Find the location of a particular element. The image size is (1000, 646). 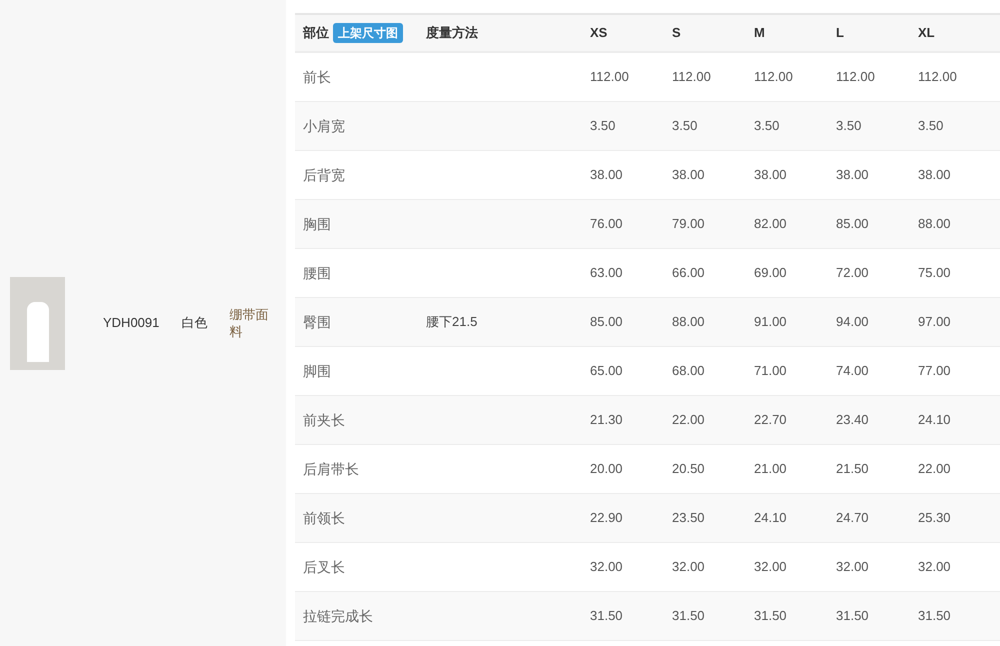

column-header: 度量方法 is located at coordinates (452, 33).